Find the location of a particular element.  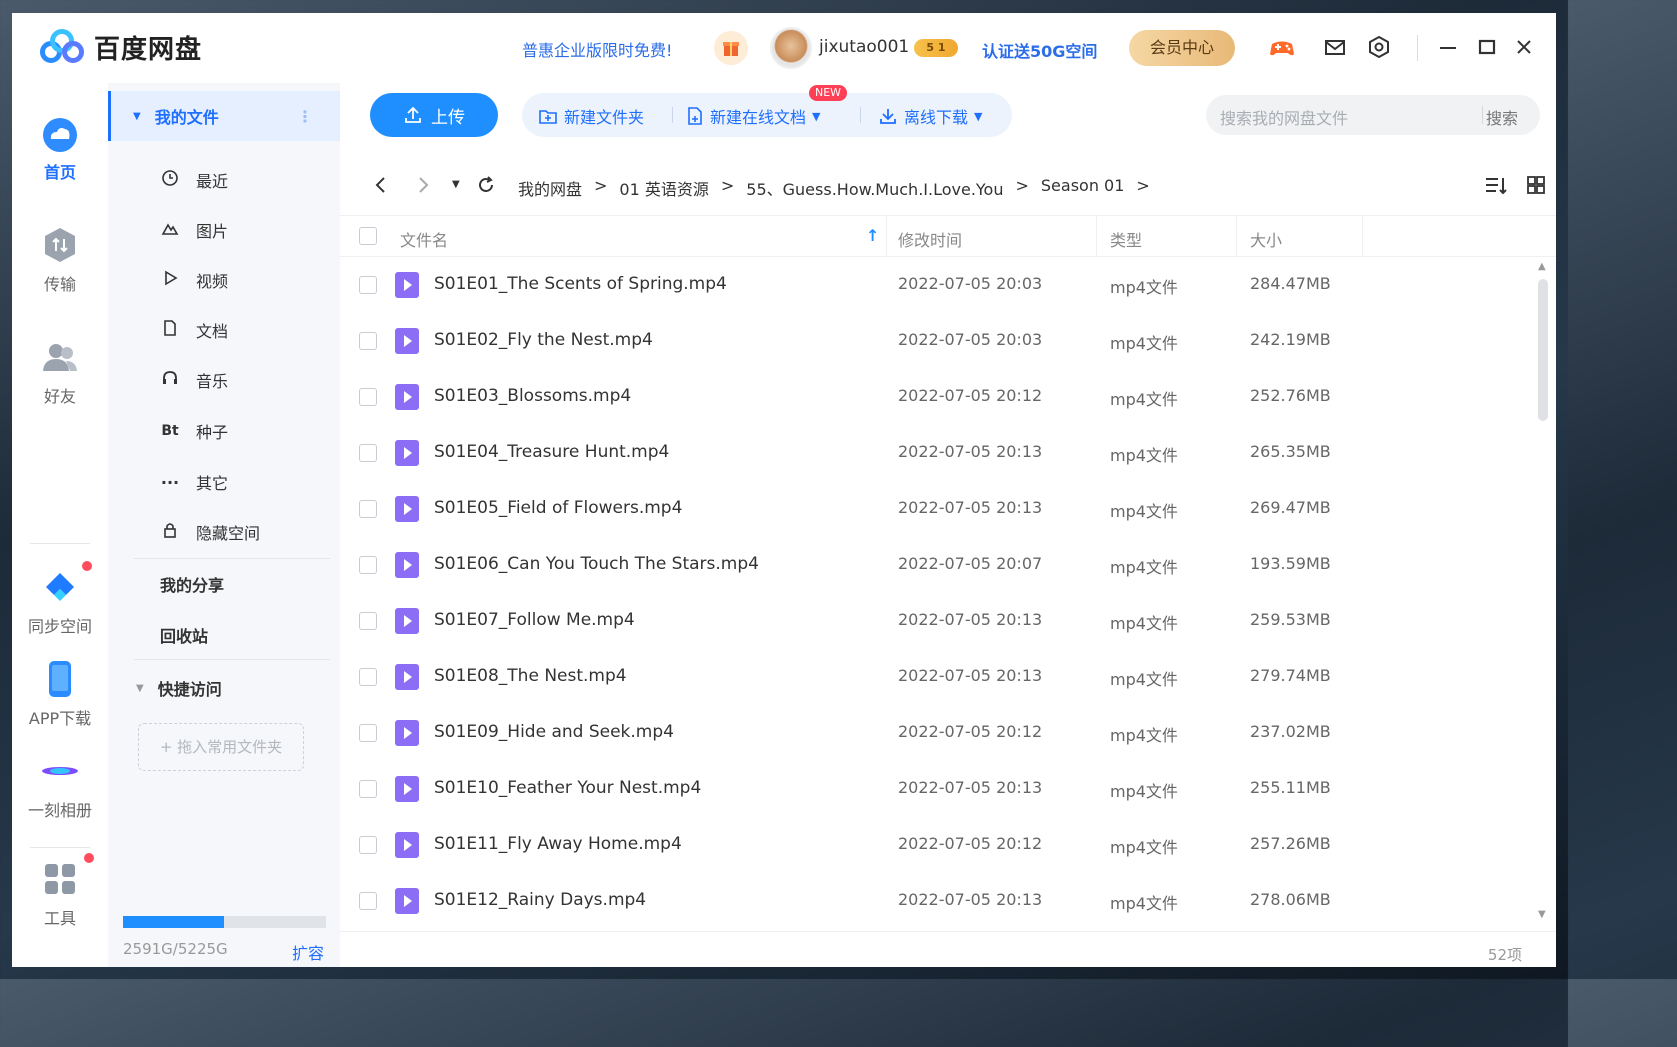

file-name: S01E12_Rainy Days.mp4 is located at coordinates (540, 900).